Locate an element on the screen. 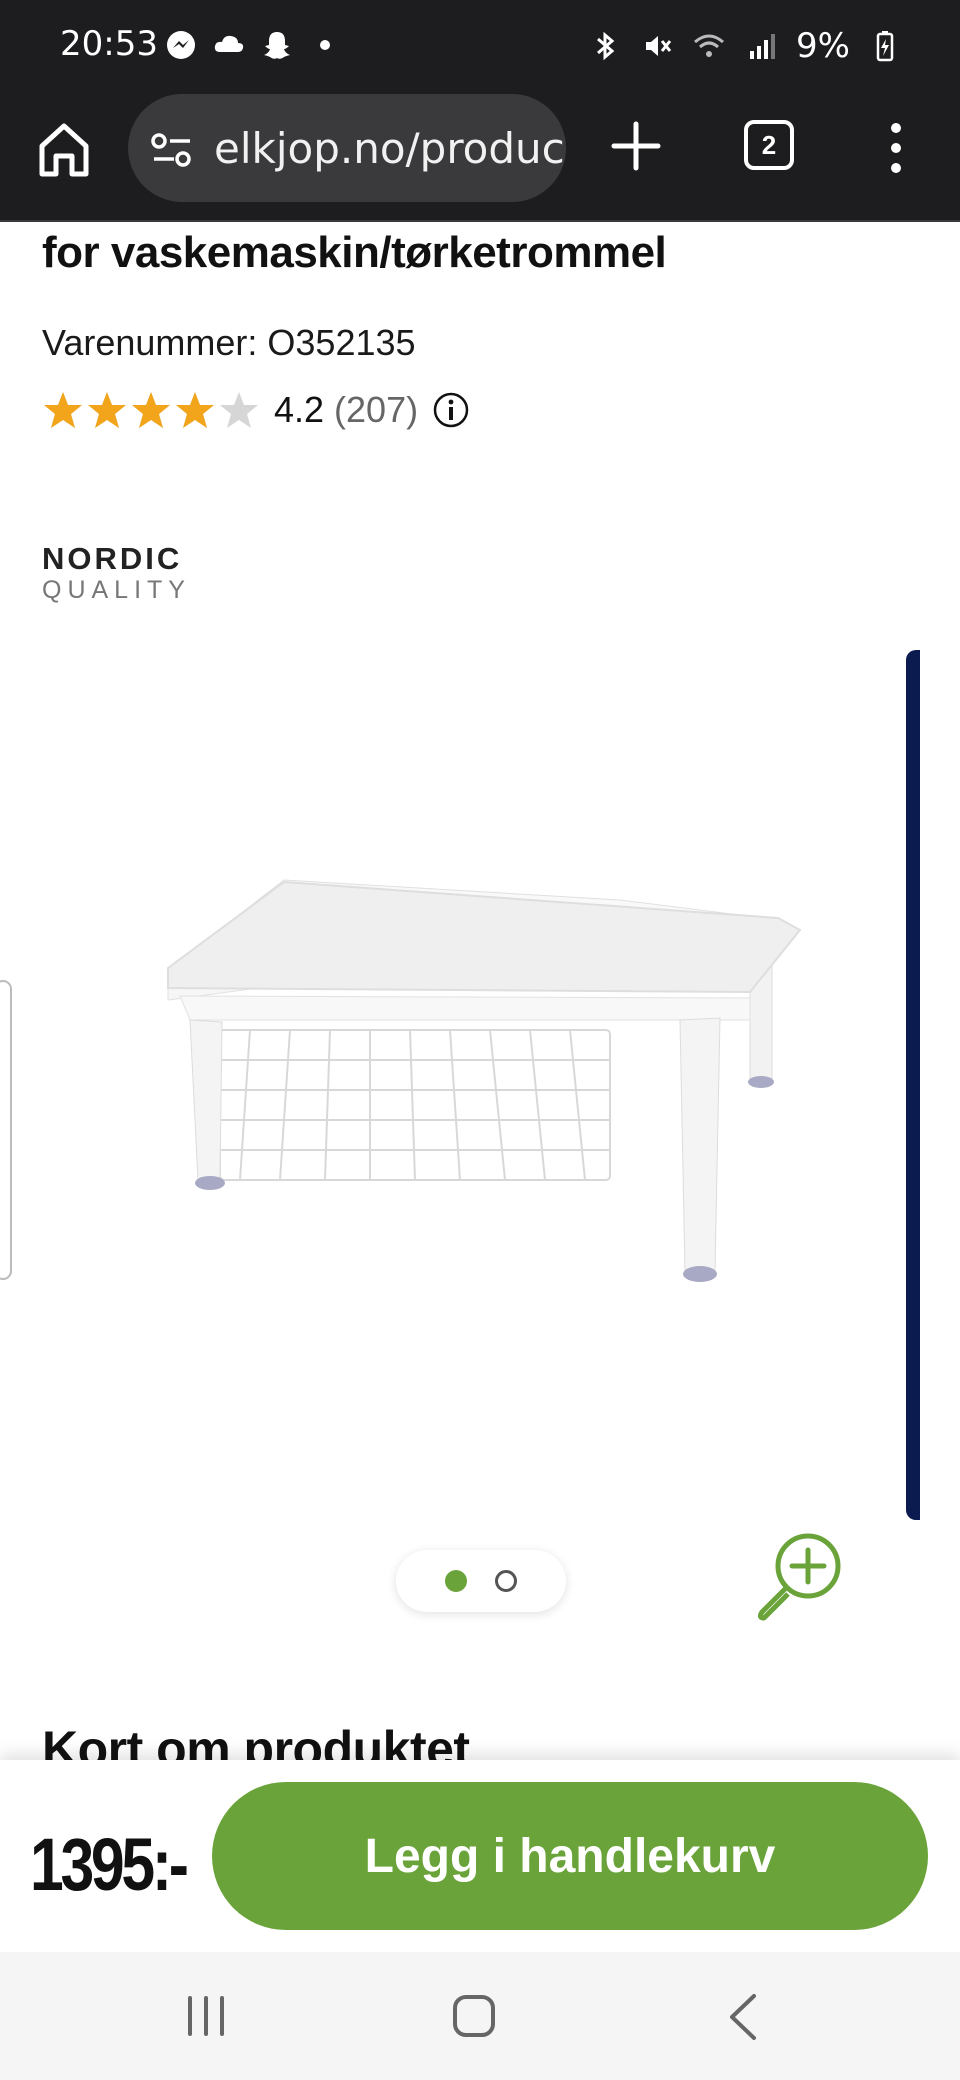 The height and width of the screenshot is (2080, 960). bluetooth-icon is located at coordinates (606, 46).